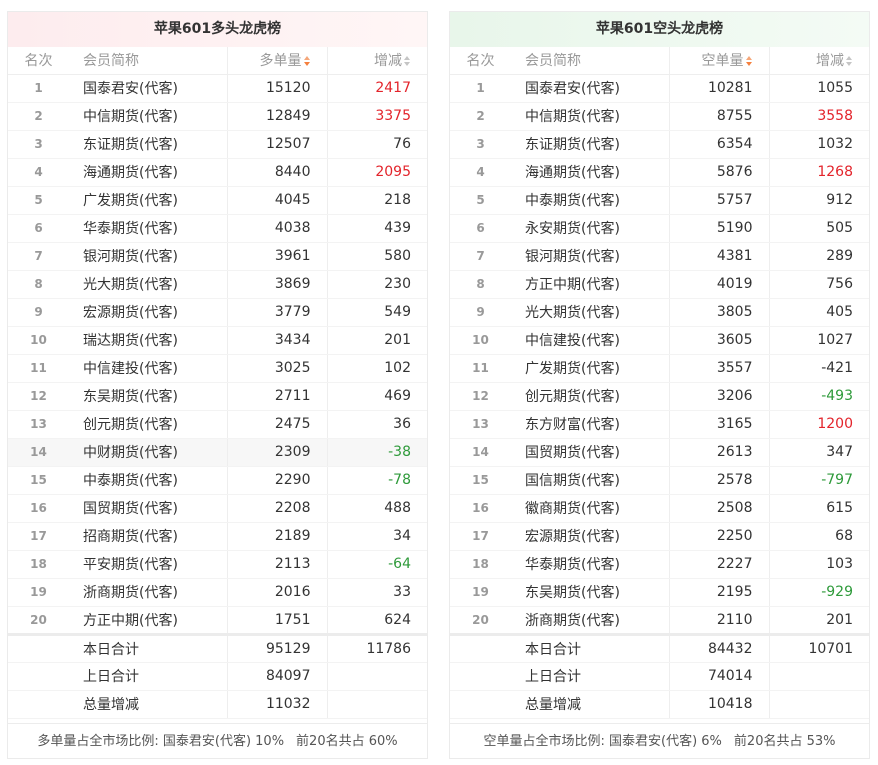 Image resolution: width=878 pixels, height=765 pixels. What do you see at coordinates (38, 564) in the screenshot?
I see `rank-cell: 18` at bounding box center [38, 564].